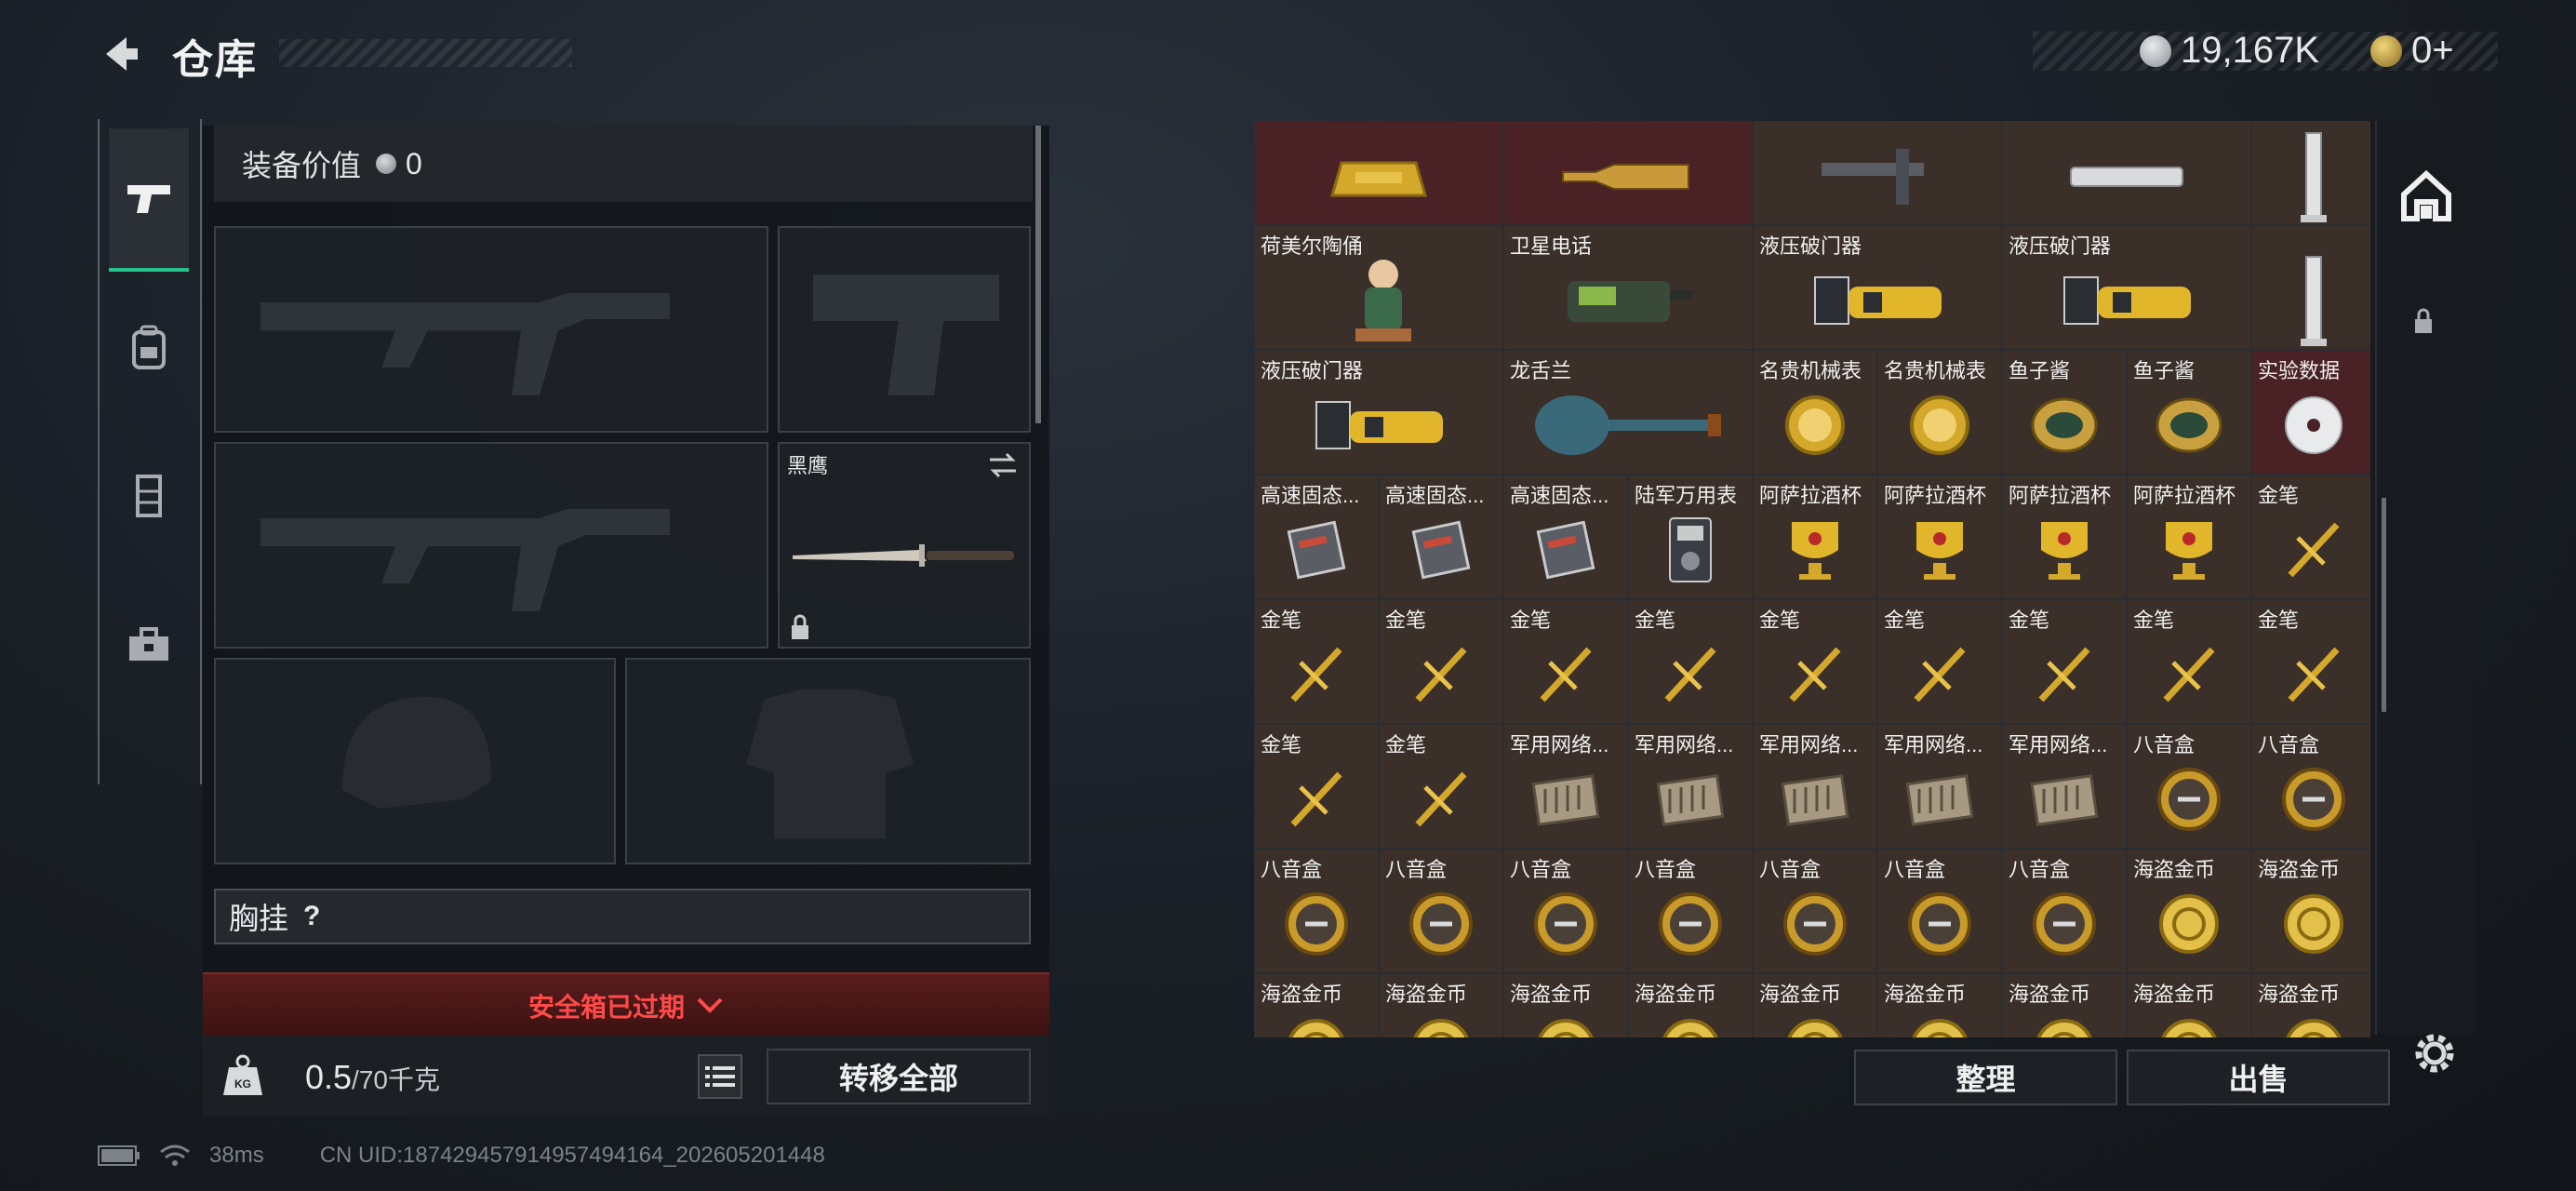 Image resolution: width=2576 pixels, height=1191 pixels. I want to click on back-button, so click(121, 54).